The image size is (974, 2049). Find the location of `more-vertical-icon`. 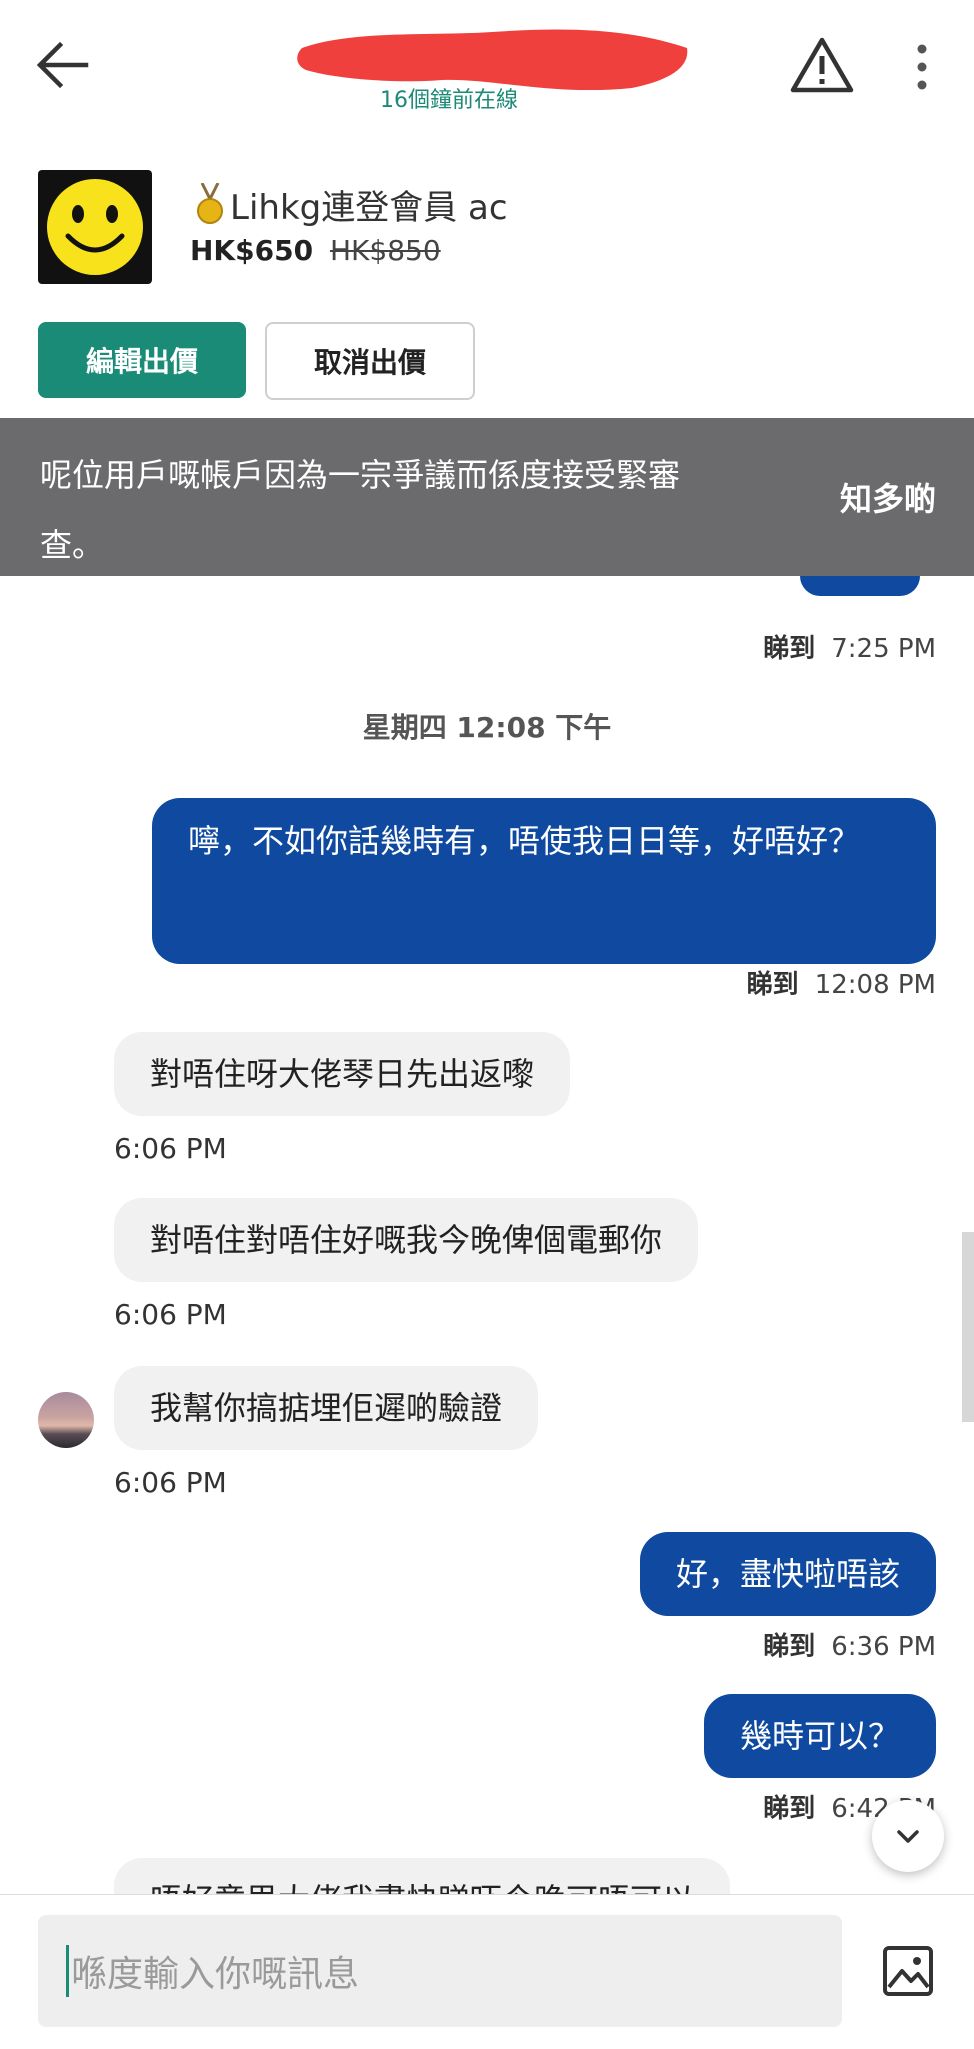

more-vertical-icon is located at coordinates (922, 67).